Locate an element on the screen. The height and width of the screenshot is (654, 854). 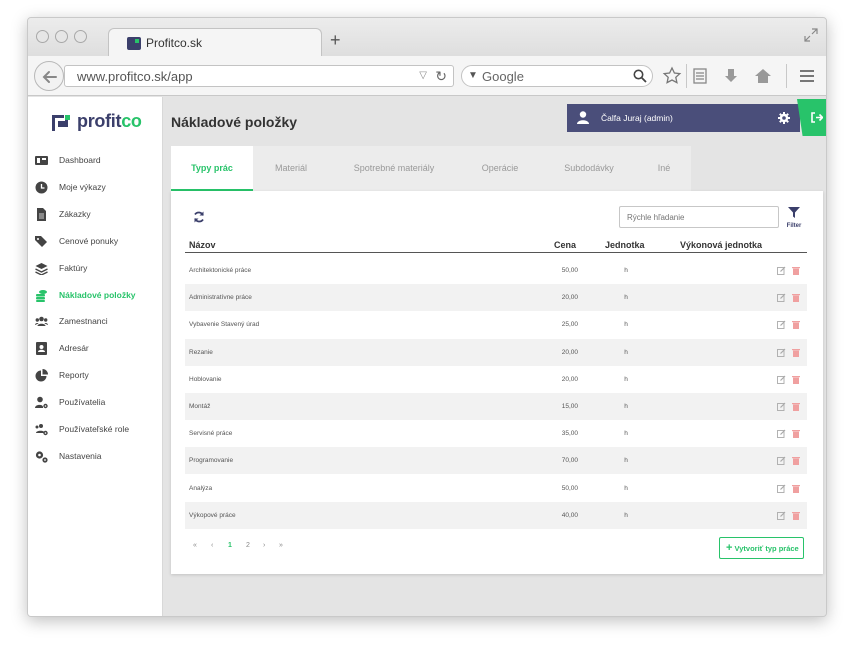
first-page-button: « is located at coordinates (195, 545).